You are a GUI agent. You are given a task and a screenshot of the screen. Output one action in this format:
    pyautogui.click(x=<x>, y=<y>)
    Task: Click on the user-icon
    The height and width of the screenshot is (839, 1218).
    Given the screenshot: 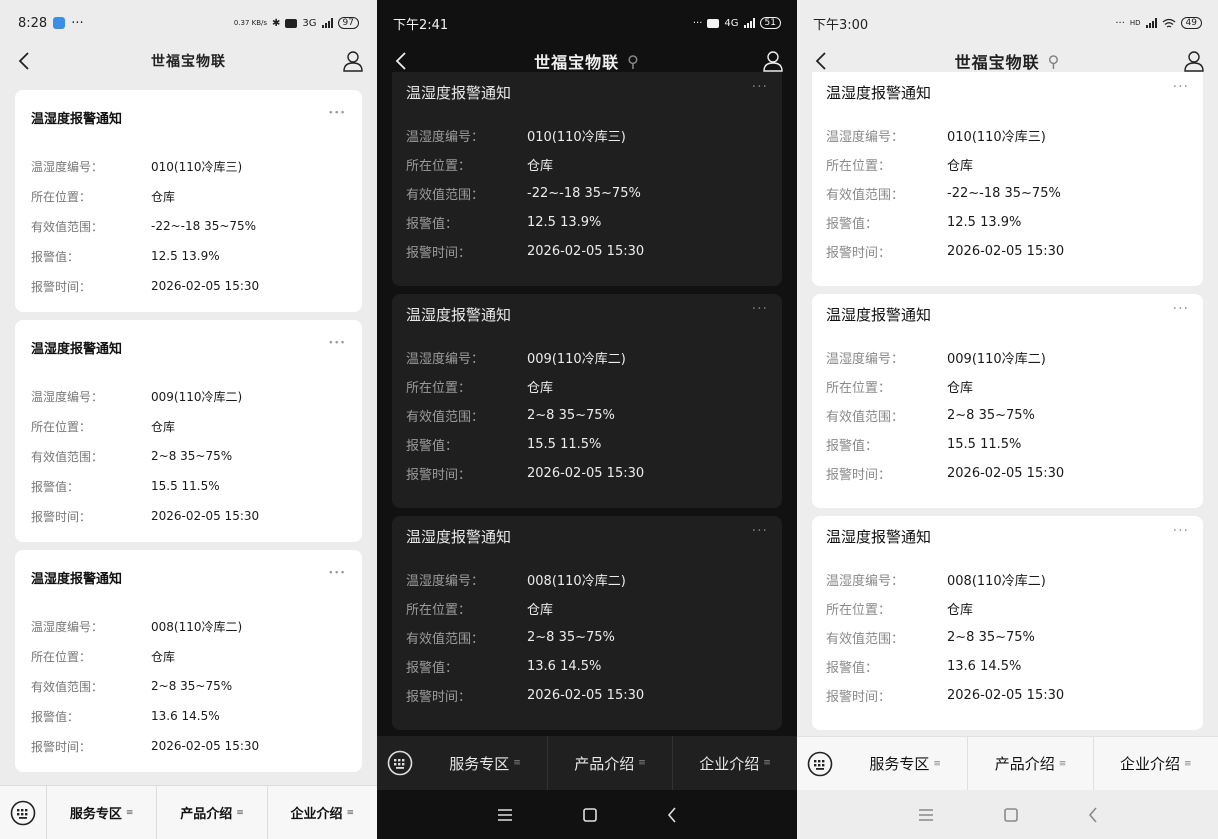 What is the action you would take?
    pyautogui.click(x=773, y=61)
    